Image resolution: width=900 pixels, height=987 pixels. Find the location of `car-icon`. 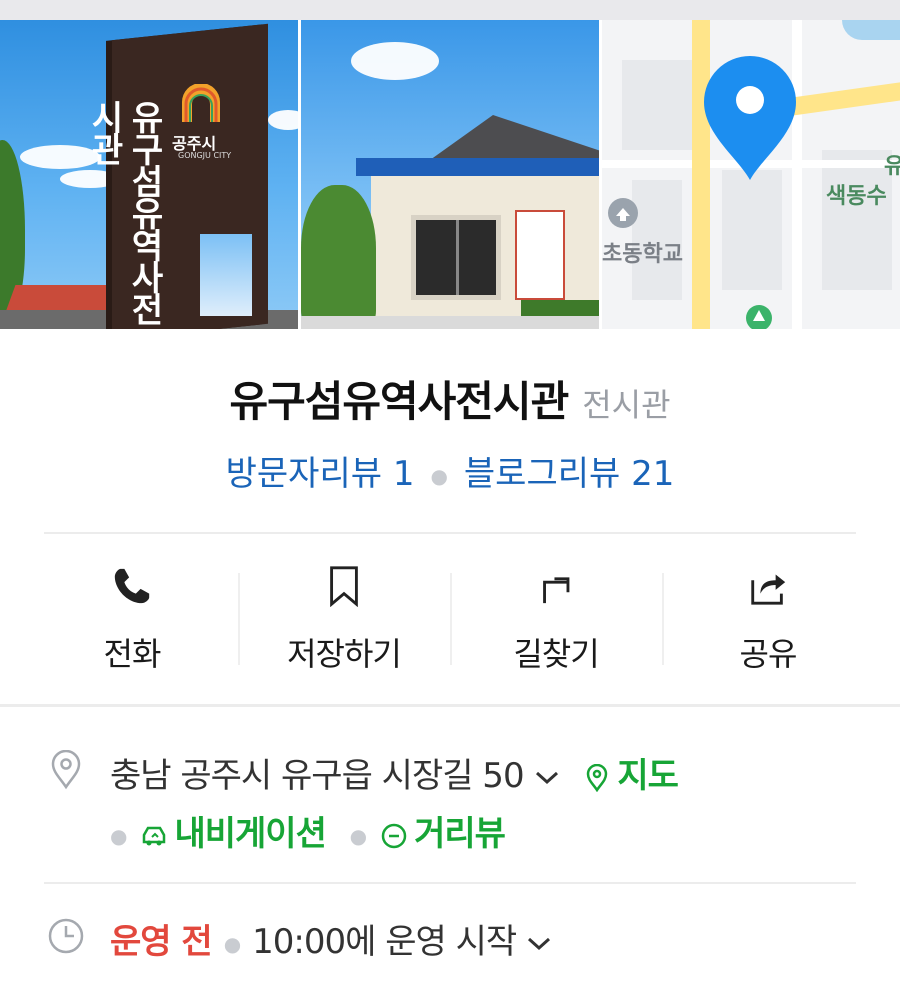

car-icon is located at coordinates (154, 835).